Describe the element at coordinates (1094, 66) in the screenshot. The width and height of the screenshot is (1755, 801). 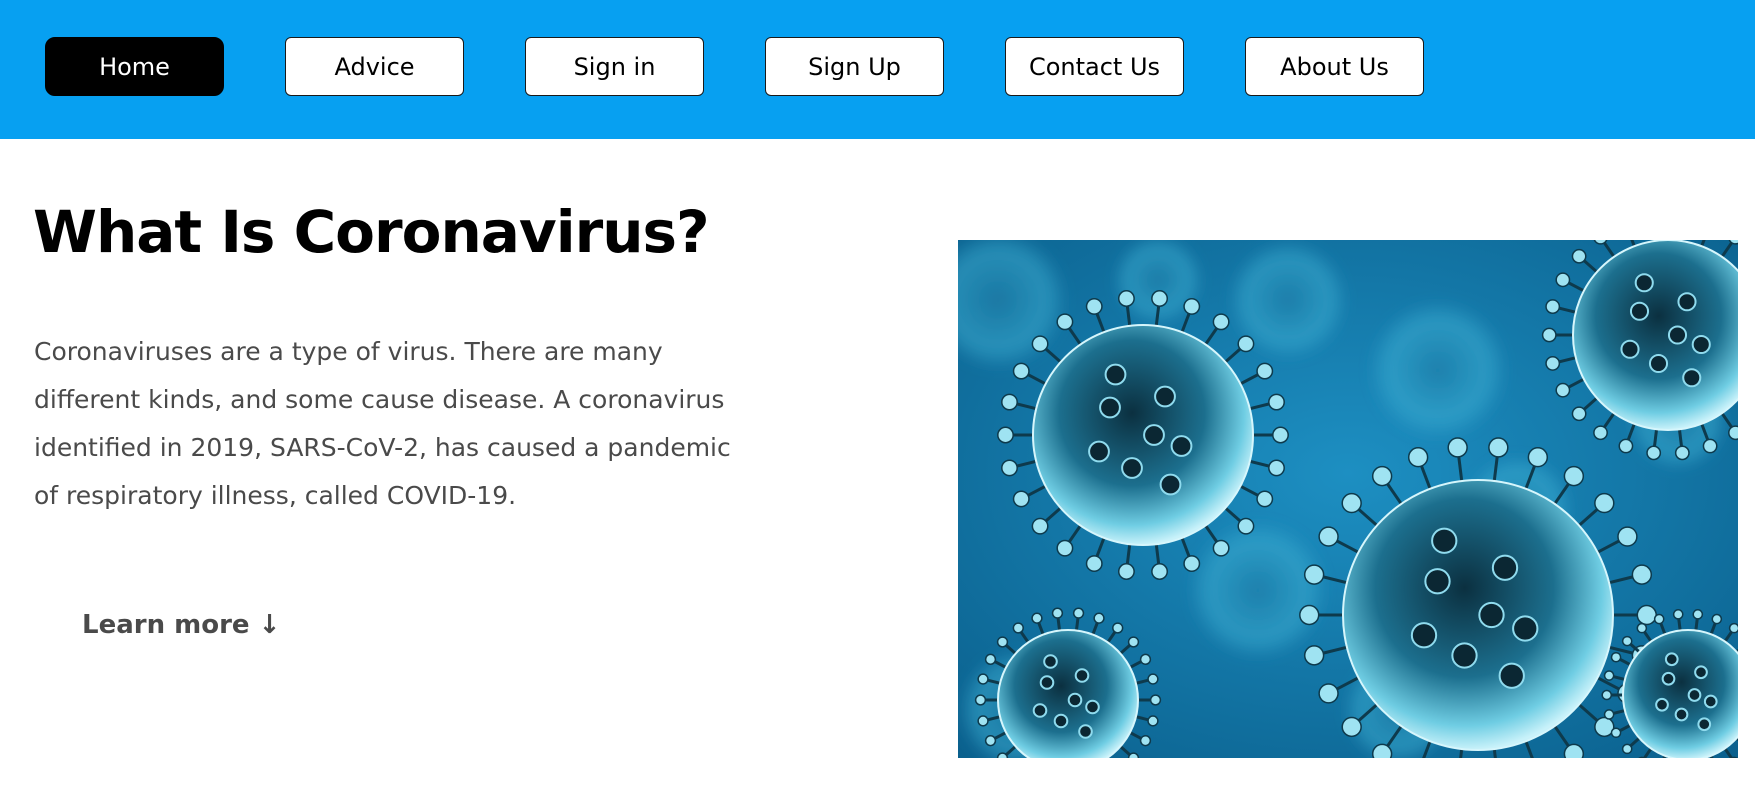
I see `nav-contact-us-button: Contact Us` at that location.